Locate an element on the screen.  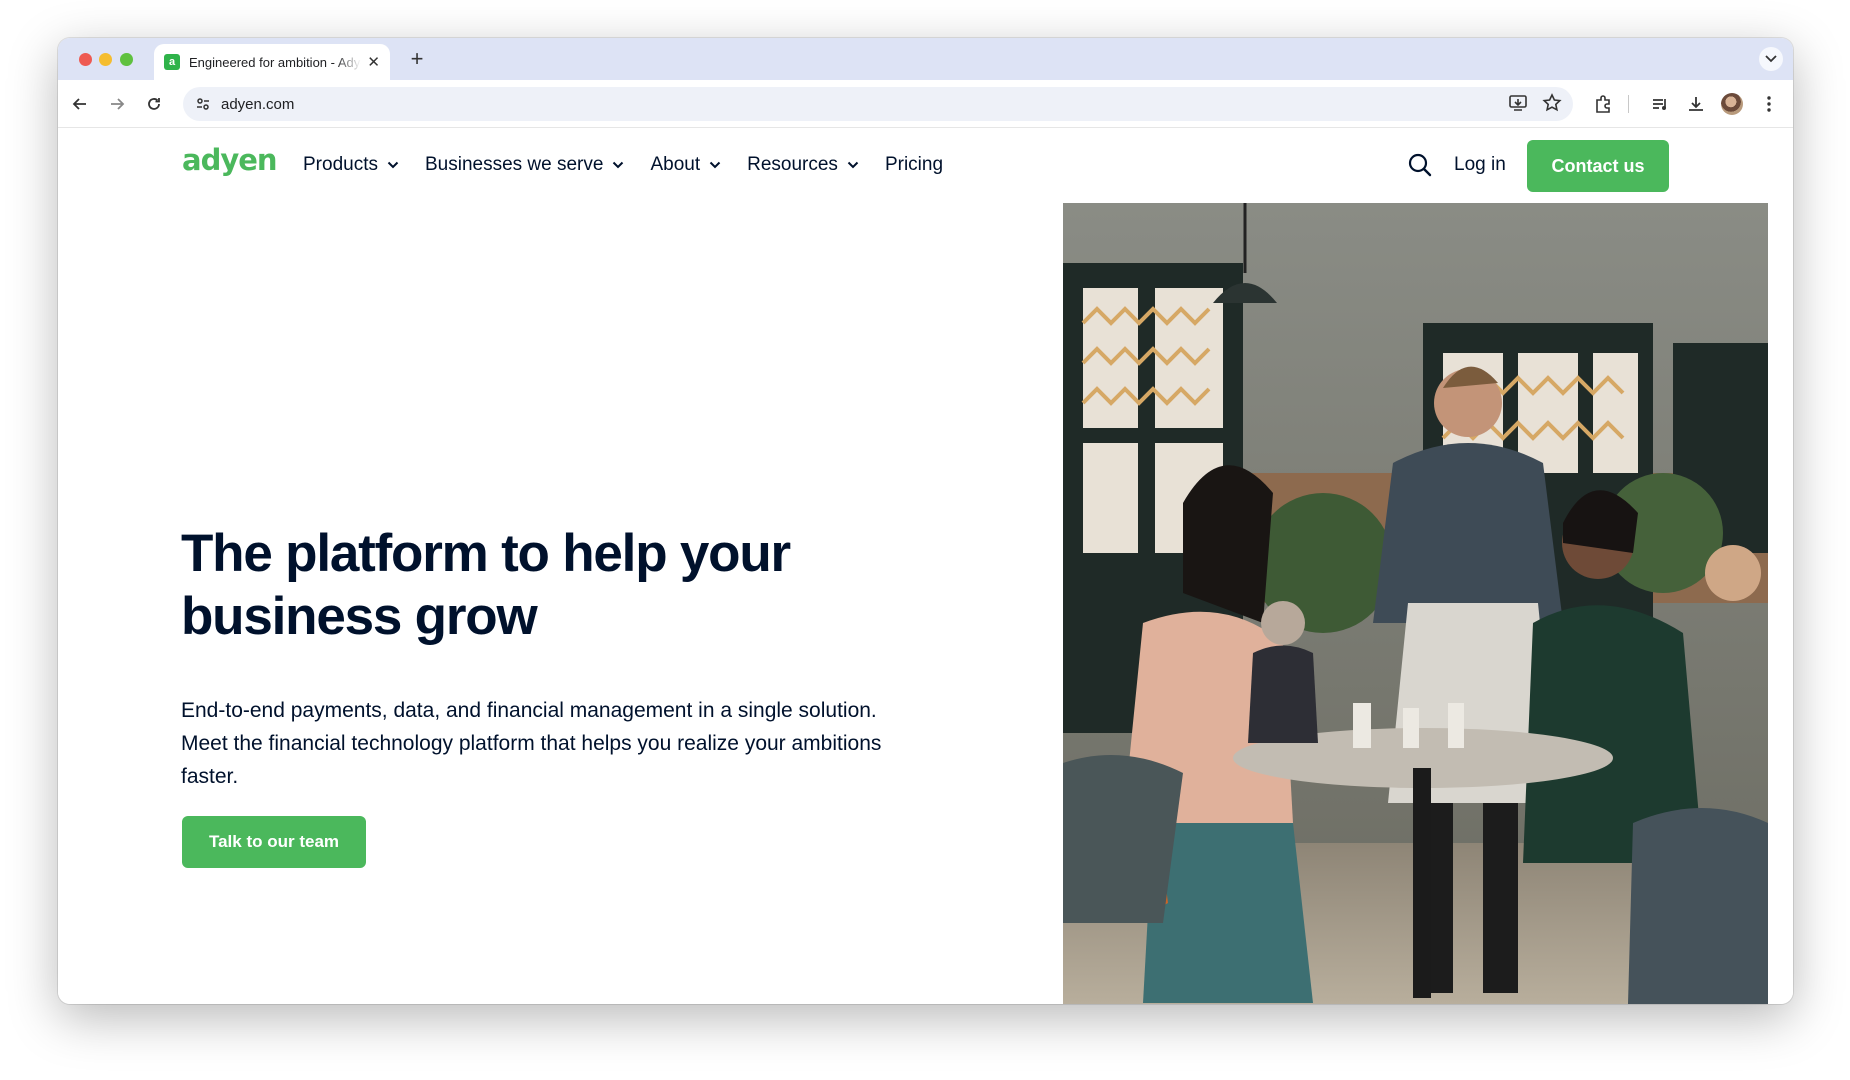
nav-pricing: Pricing is located at coordinates (914, 165).